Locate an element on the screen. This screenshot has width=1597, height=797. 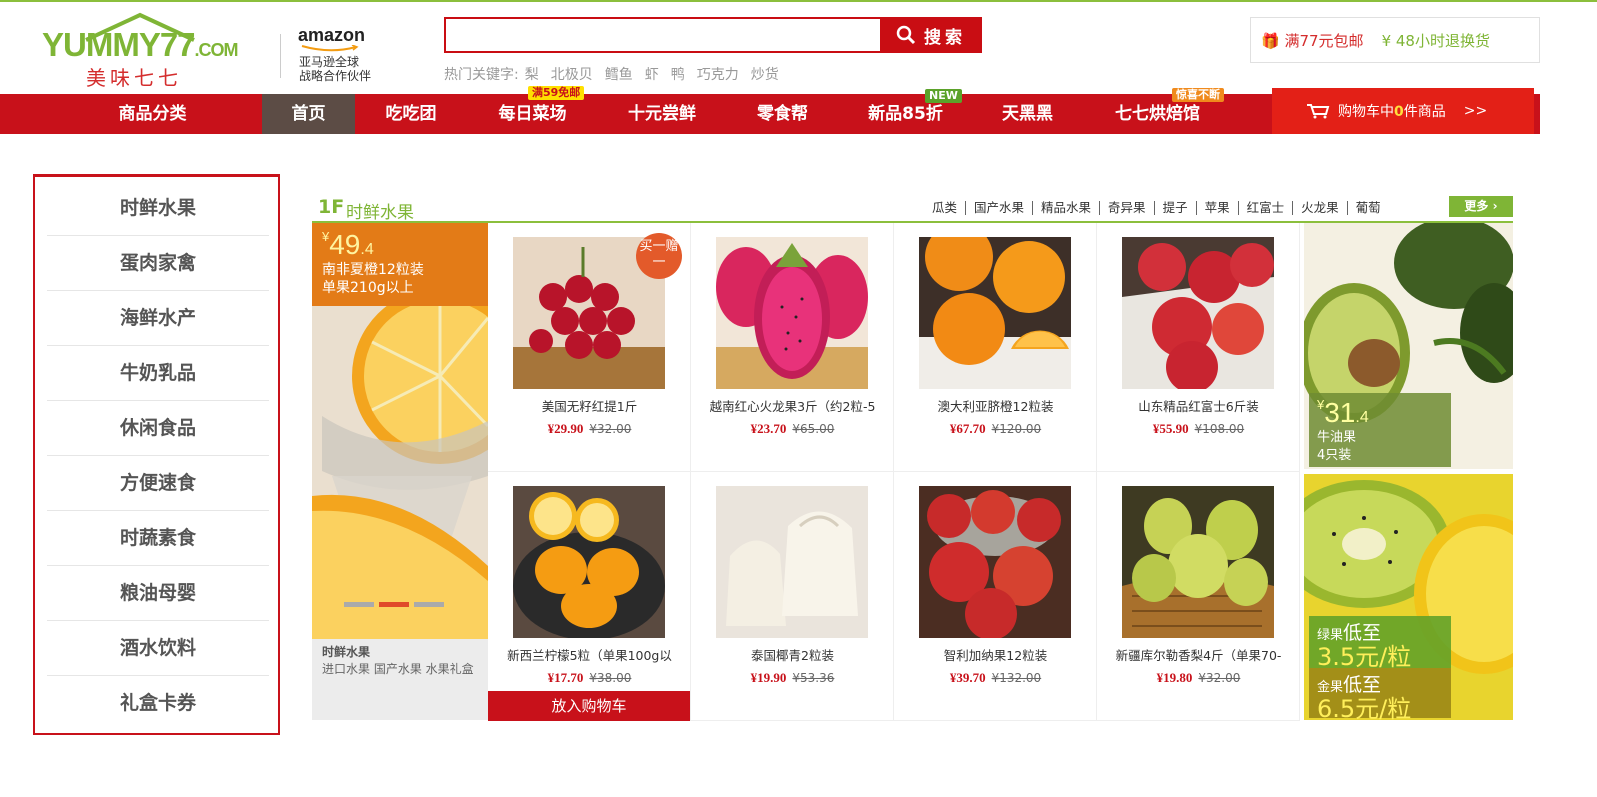
product-name: 越南红心火龙果3斤（约2粒-5 is located at coordinates (792, 405).